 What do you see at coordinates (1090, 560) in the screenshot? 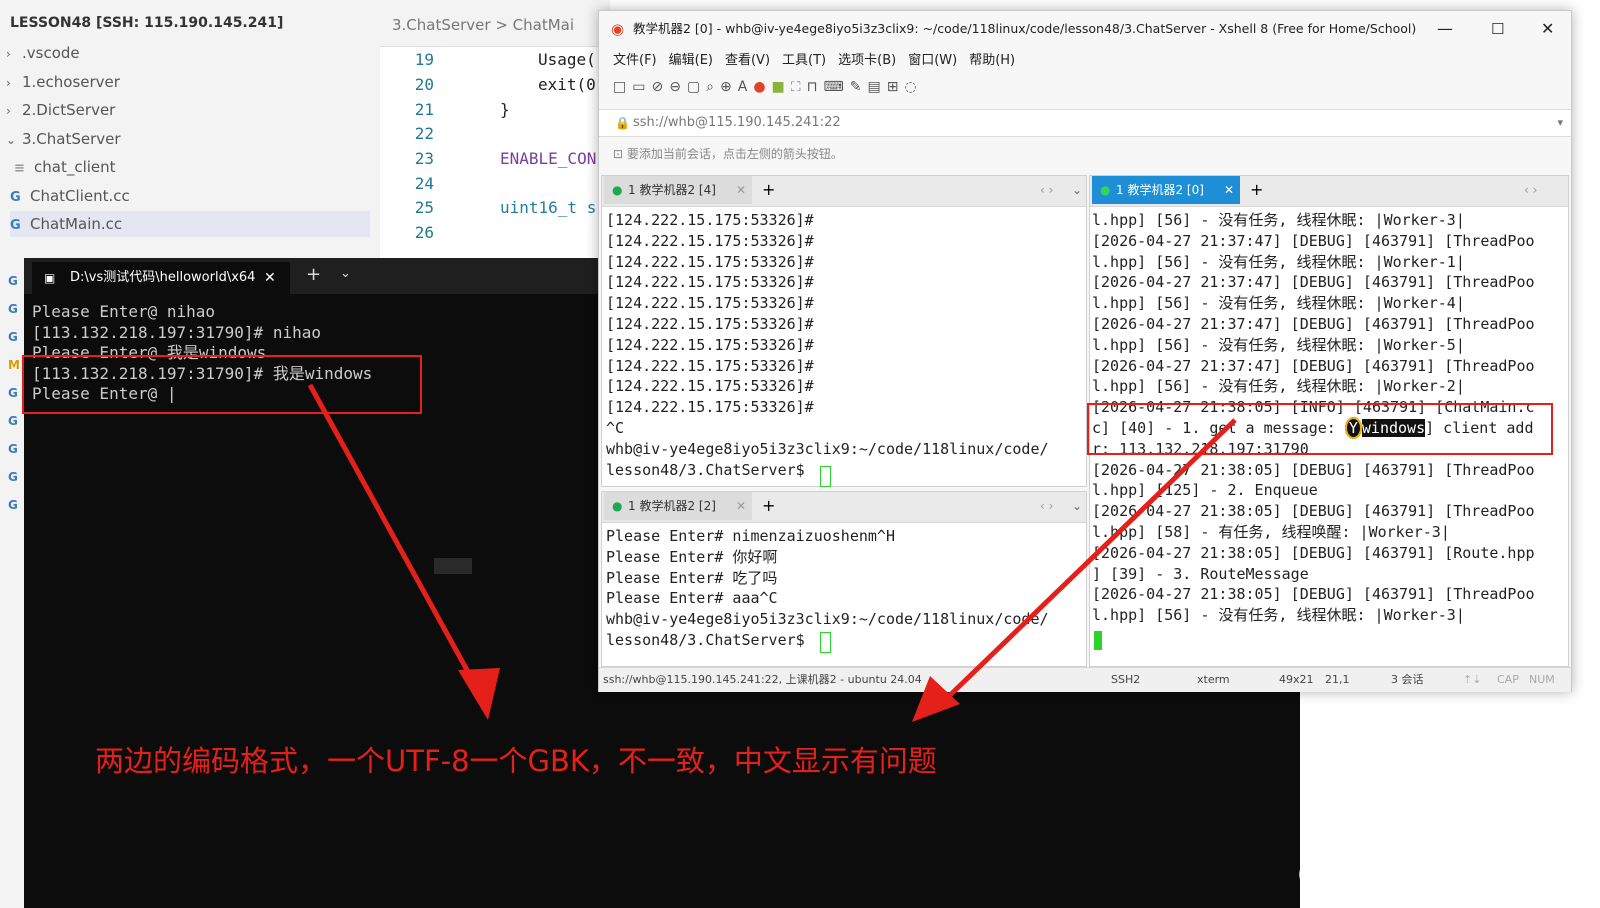
I see `arrow-to-log` at bounding box center [1090, 560].